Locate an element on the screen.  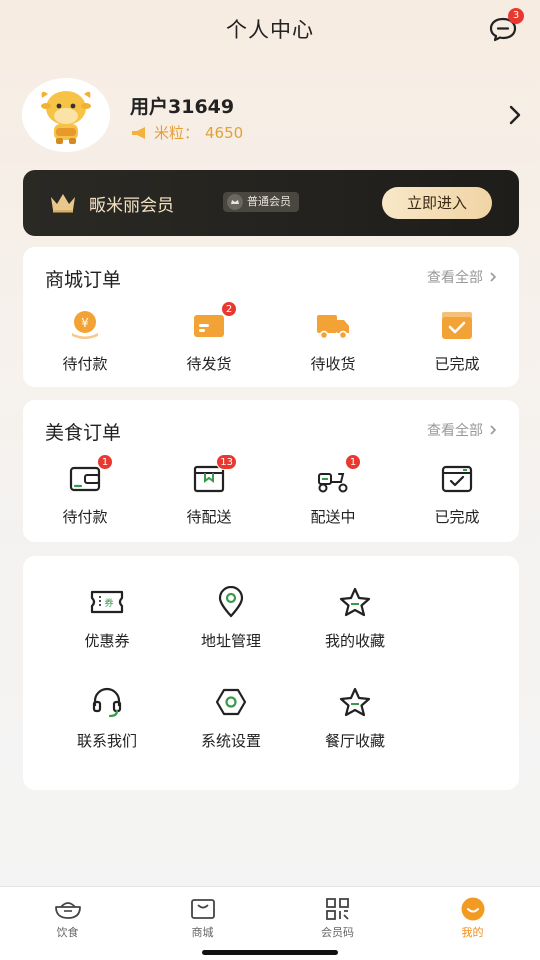
order-label: 配送中 is located at coordinates (333, 517).